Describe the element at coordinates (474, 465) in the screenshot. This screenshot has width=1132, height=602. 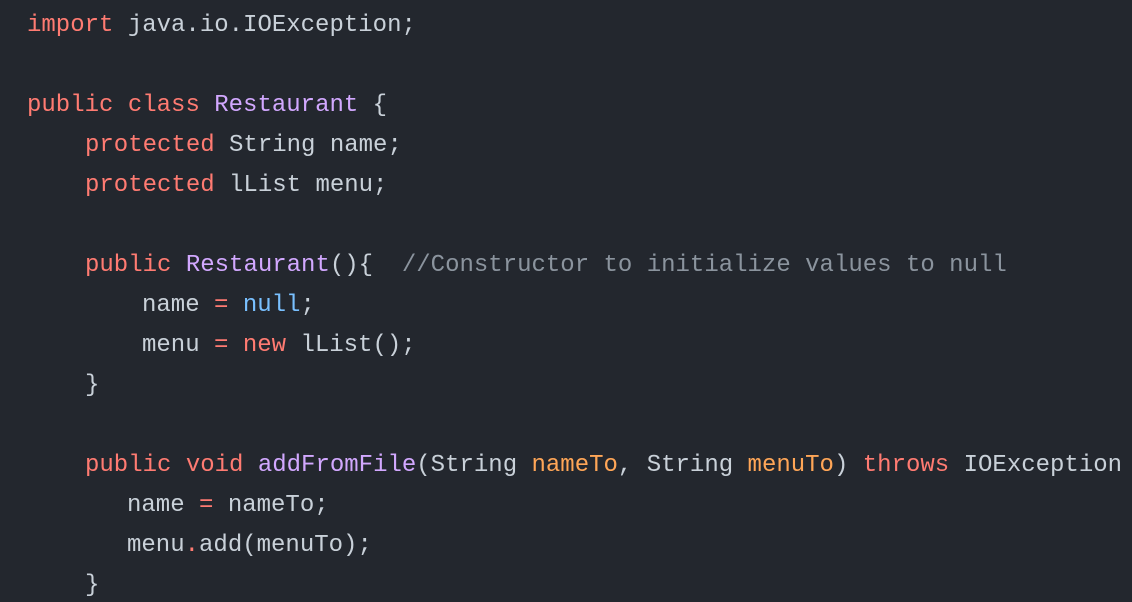
I see `code-token-text: (String` at that location.